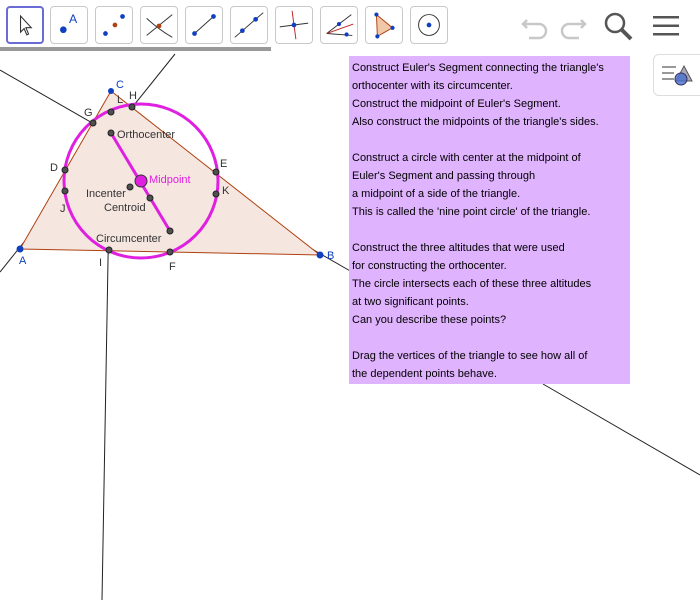 Image resolution: width=700 pixels, height=600 pixels. I want to click on label-centroid: Centroid, so click(125, 208).